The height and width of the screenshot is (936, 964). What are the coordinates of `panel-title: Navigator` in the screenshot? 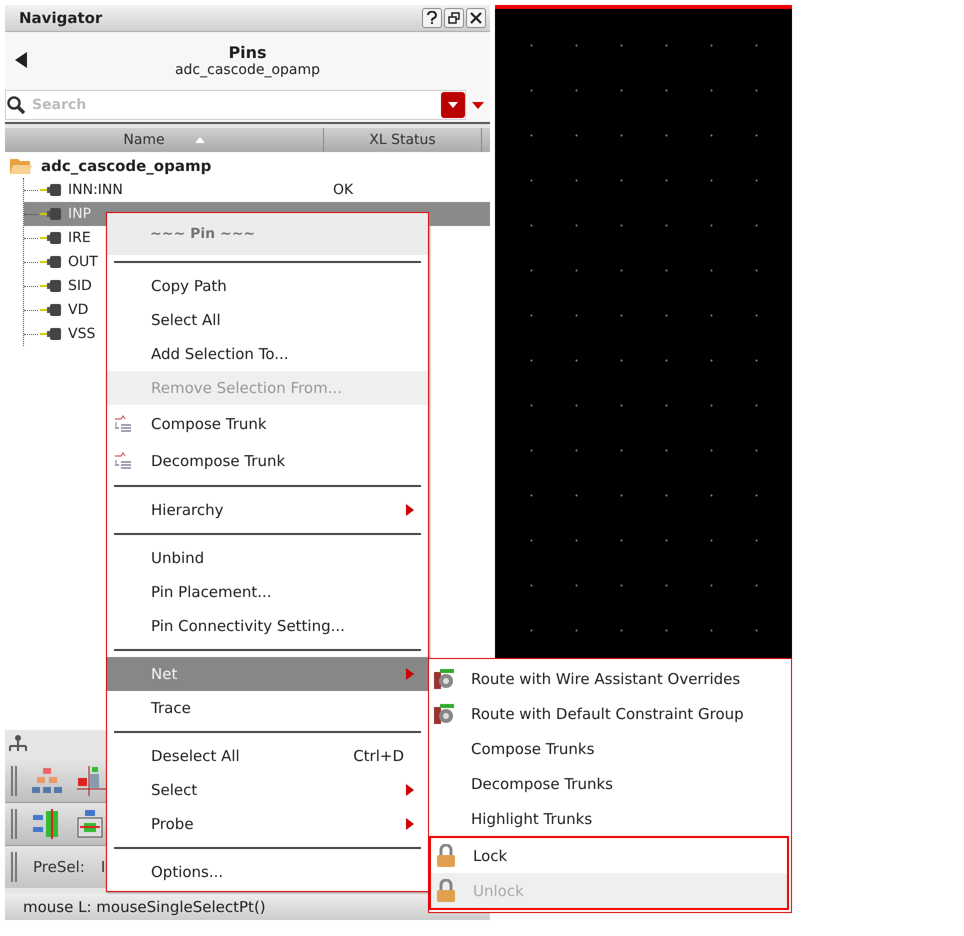 It's located at (60, 18).